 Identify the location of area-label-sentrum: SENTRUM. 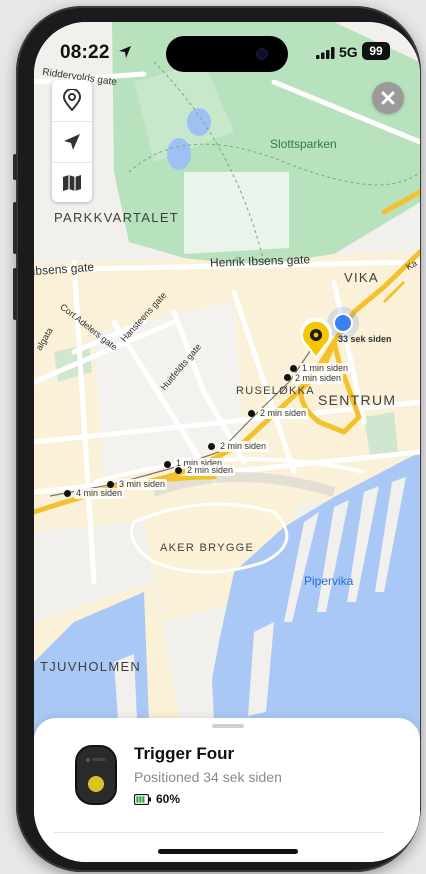
(357, 400).